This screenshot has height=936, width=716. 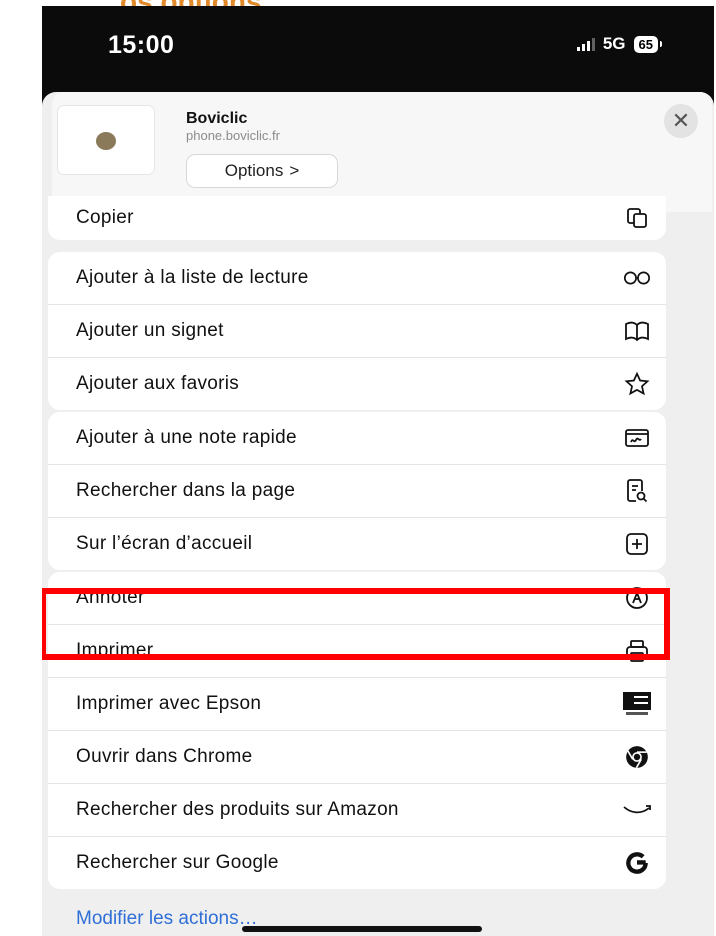 I want to click on google-g-icon, so click(x=637, y=863).